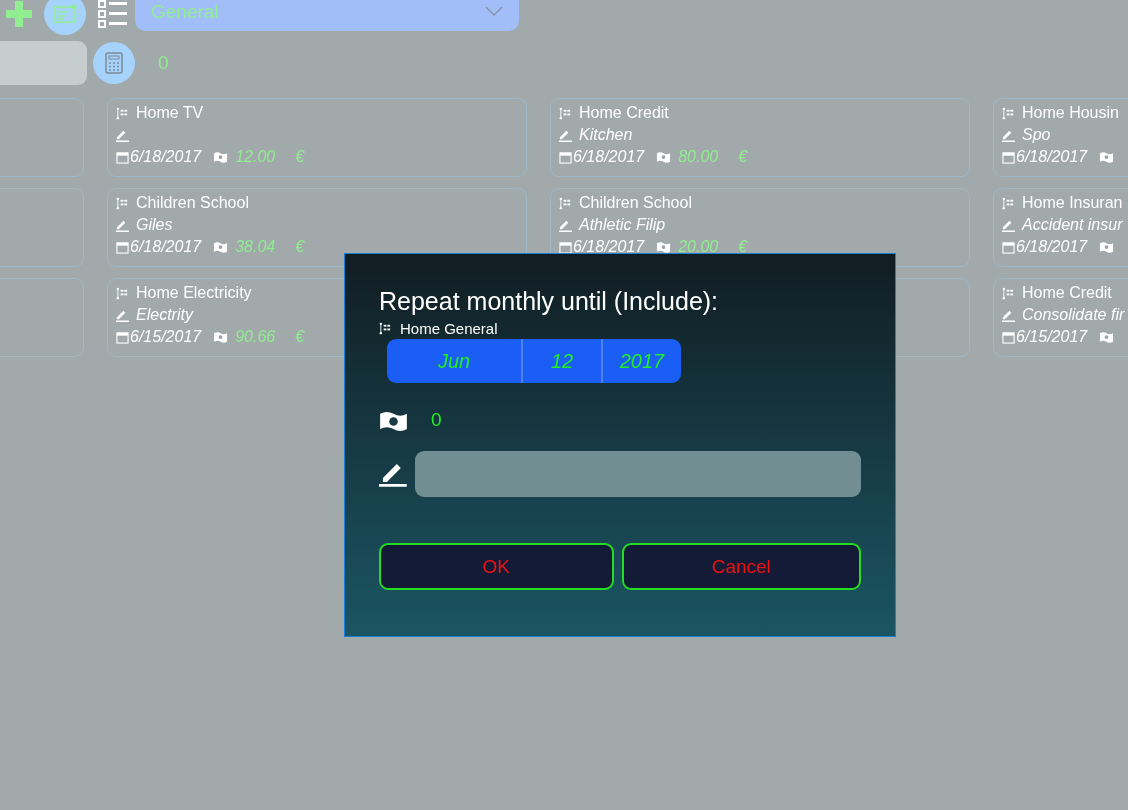 The height and width of the screenshot is (810, 1128). What do you see at coordinates (637, 474) in the screenshot?
I see `note-input` at bounding box center [637, 474].